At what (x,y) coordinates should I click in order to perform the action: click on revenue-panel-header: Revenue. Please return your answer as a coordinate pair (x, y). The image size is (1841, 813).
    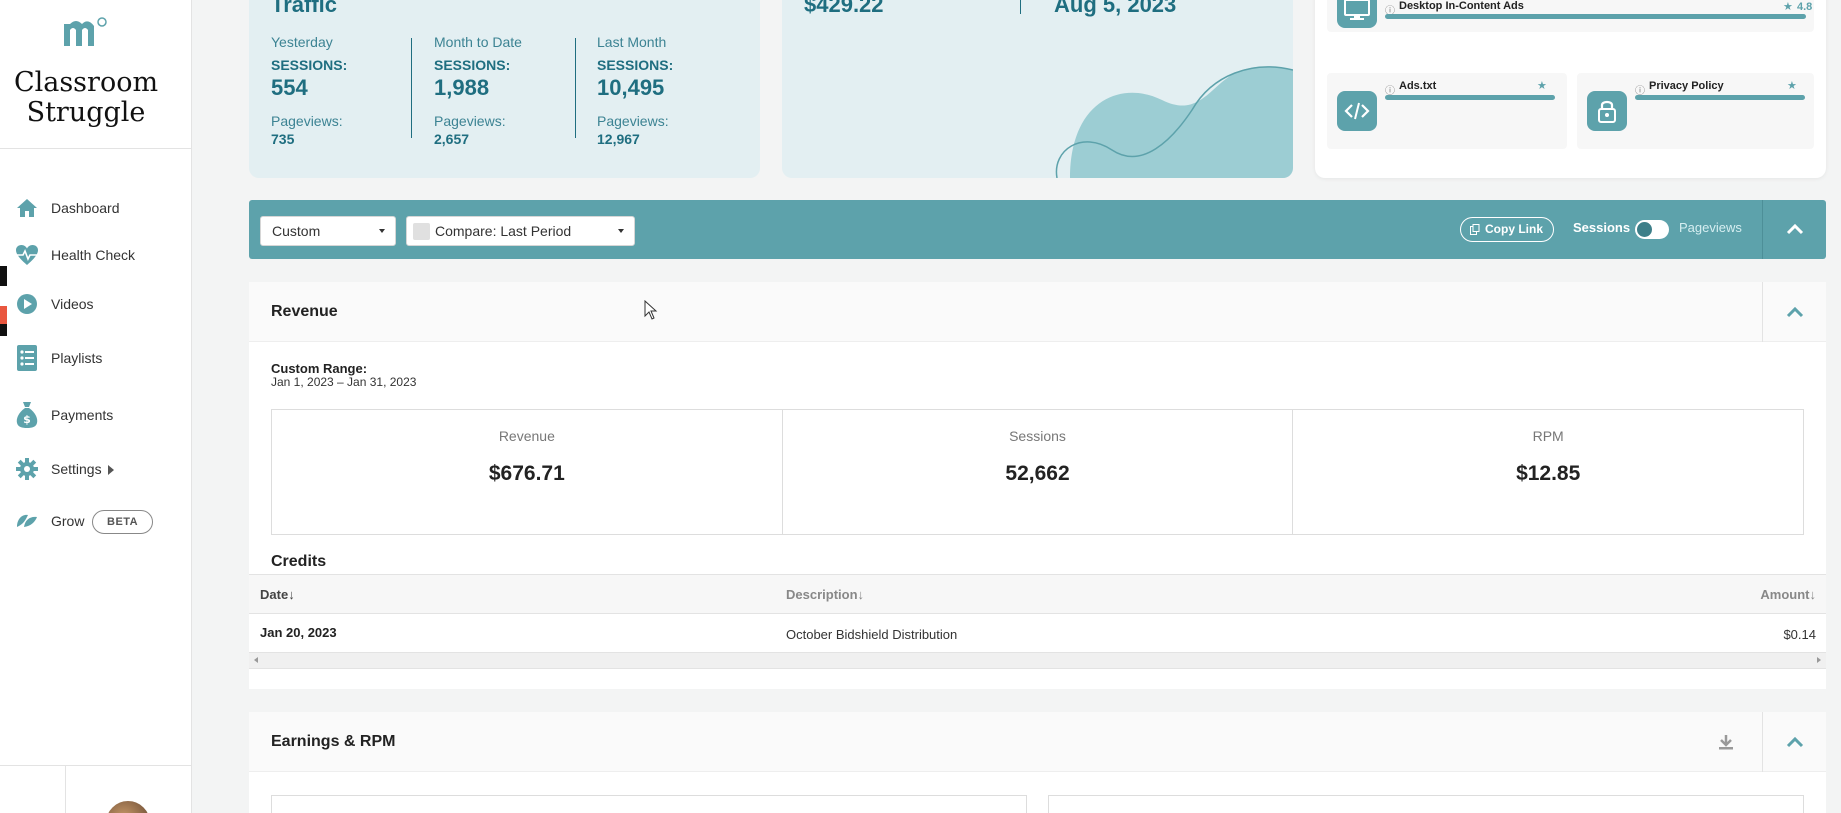
    Looking at the image, I should click on (1037, 312).